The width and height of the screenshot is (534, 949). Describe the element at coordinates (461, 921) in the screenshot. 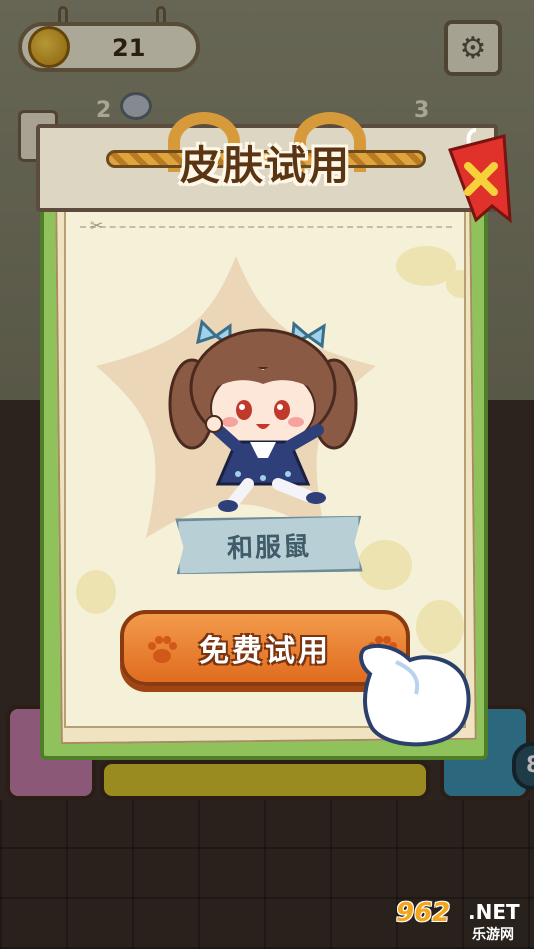

I see `site-watermark: 962 .NET 乐游网` at that location.